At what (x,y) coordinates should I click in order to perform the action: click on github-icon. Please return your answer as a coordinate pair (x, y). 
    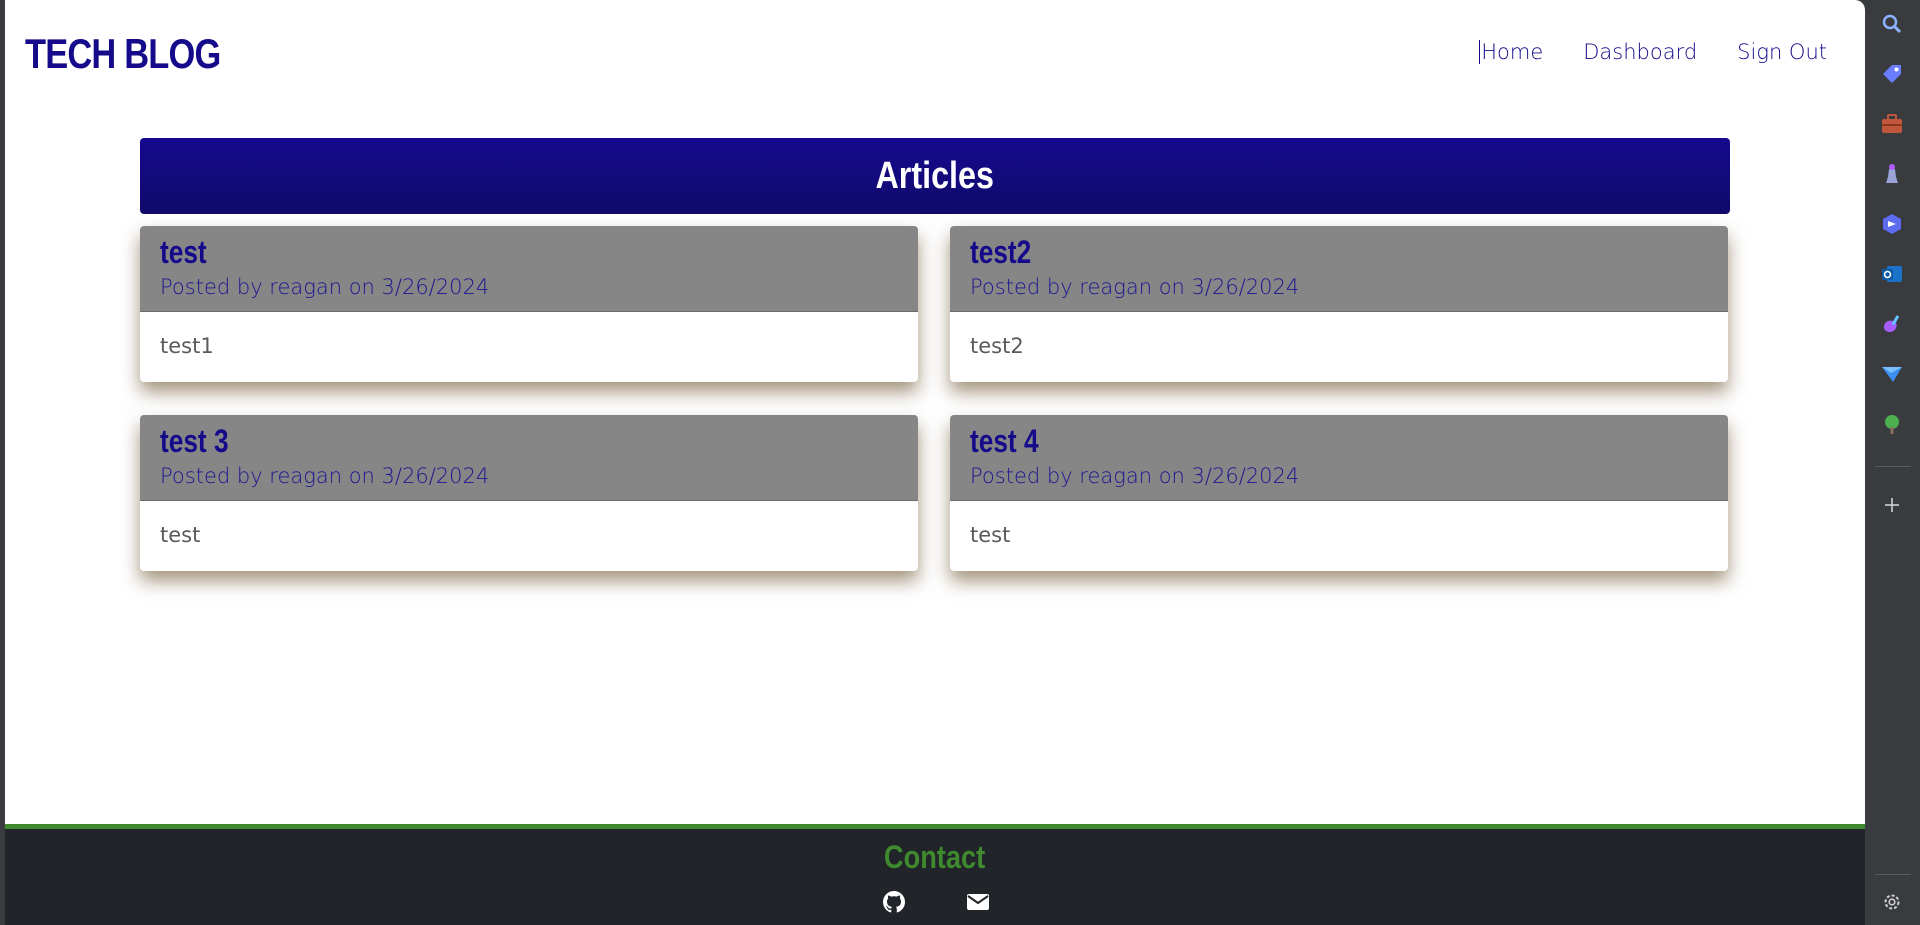
    Looking at the image, I should click on (894, 902).